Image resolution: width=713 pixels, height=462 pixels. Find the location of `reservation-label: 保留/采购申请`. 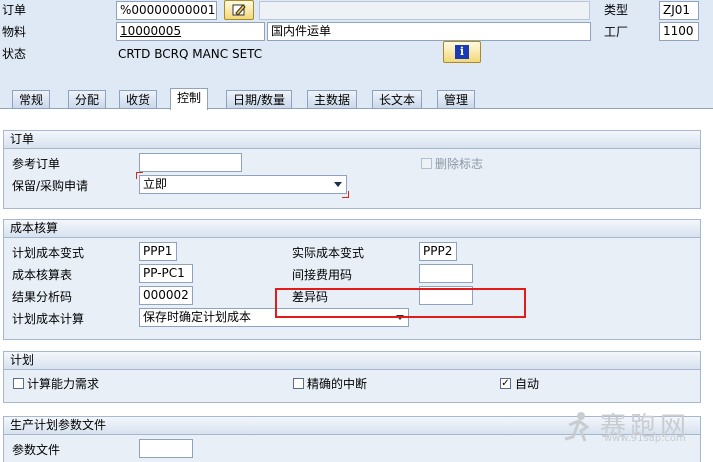

reservation-label: 保留/采购申请 is located at coordinates (50, 186).